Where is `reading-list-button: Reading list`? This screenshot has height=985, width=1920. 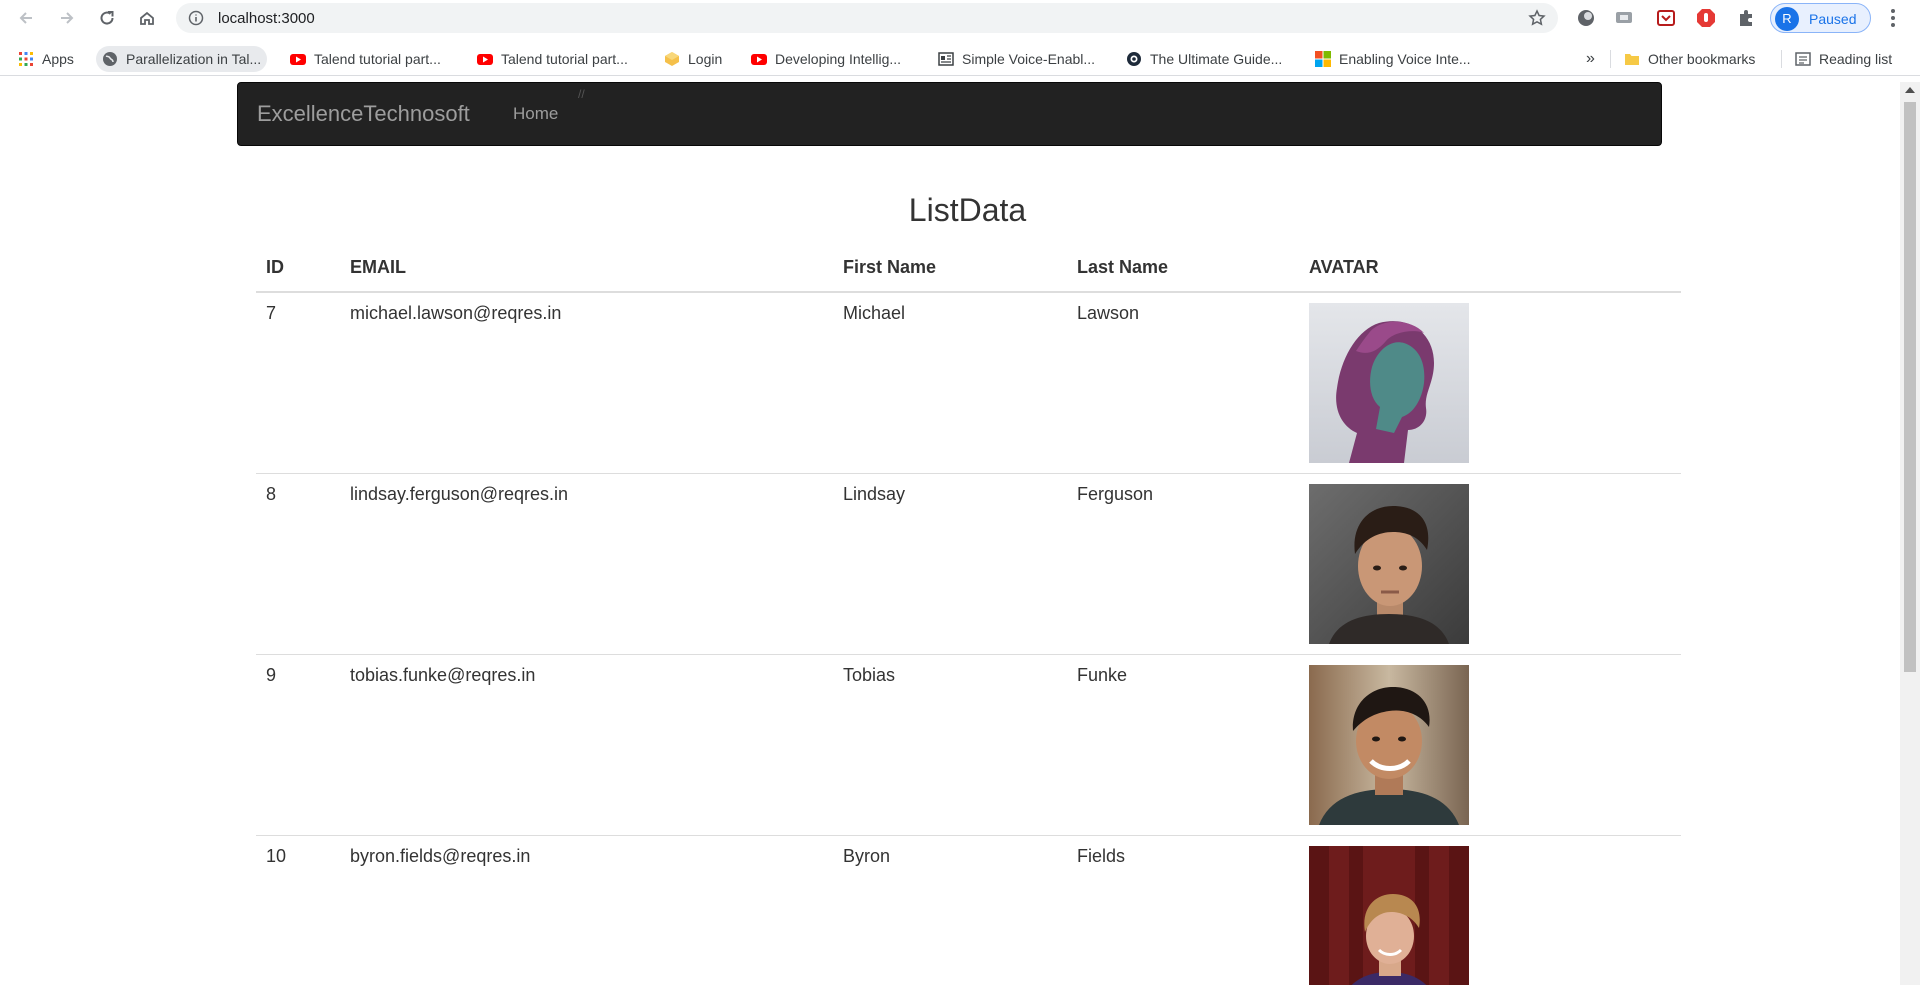
reading-list-button: Reading list is located at coordinates (1843, 59).